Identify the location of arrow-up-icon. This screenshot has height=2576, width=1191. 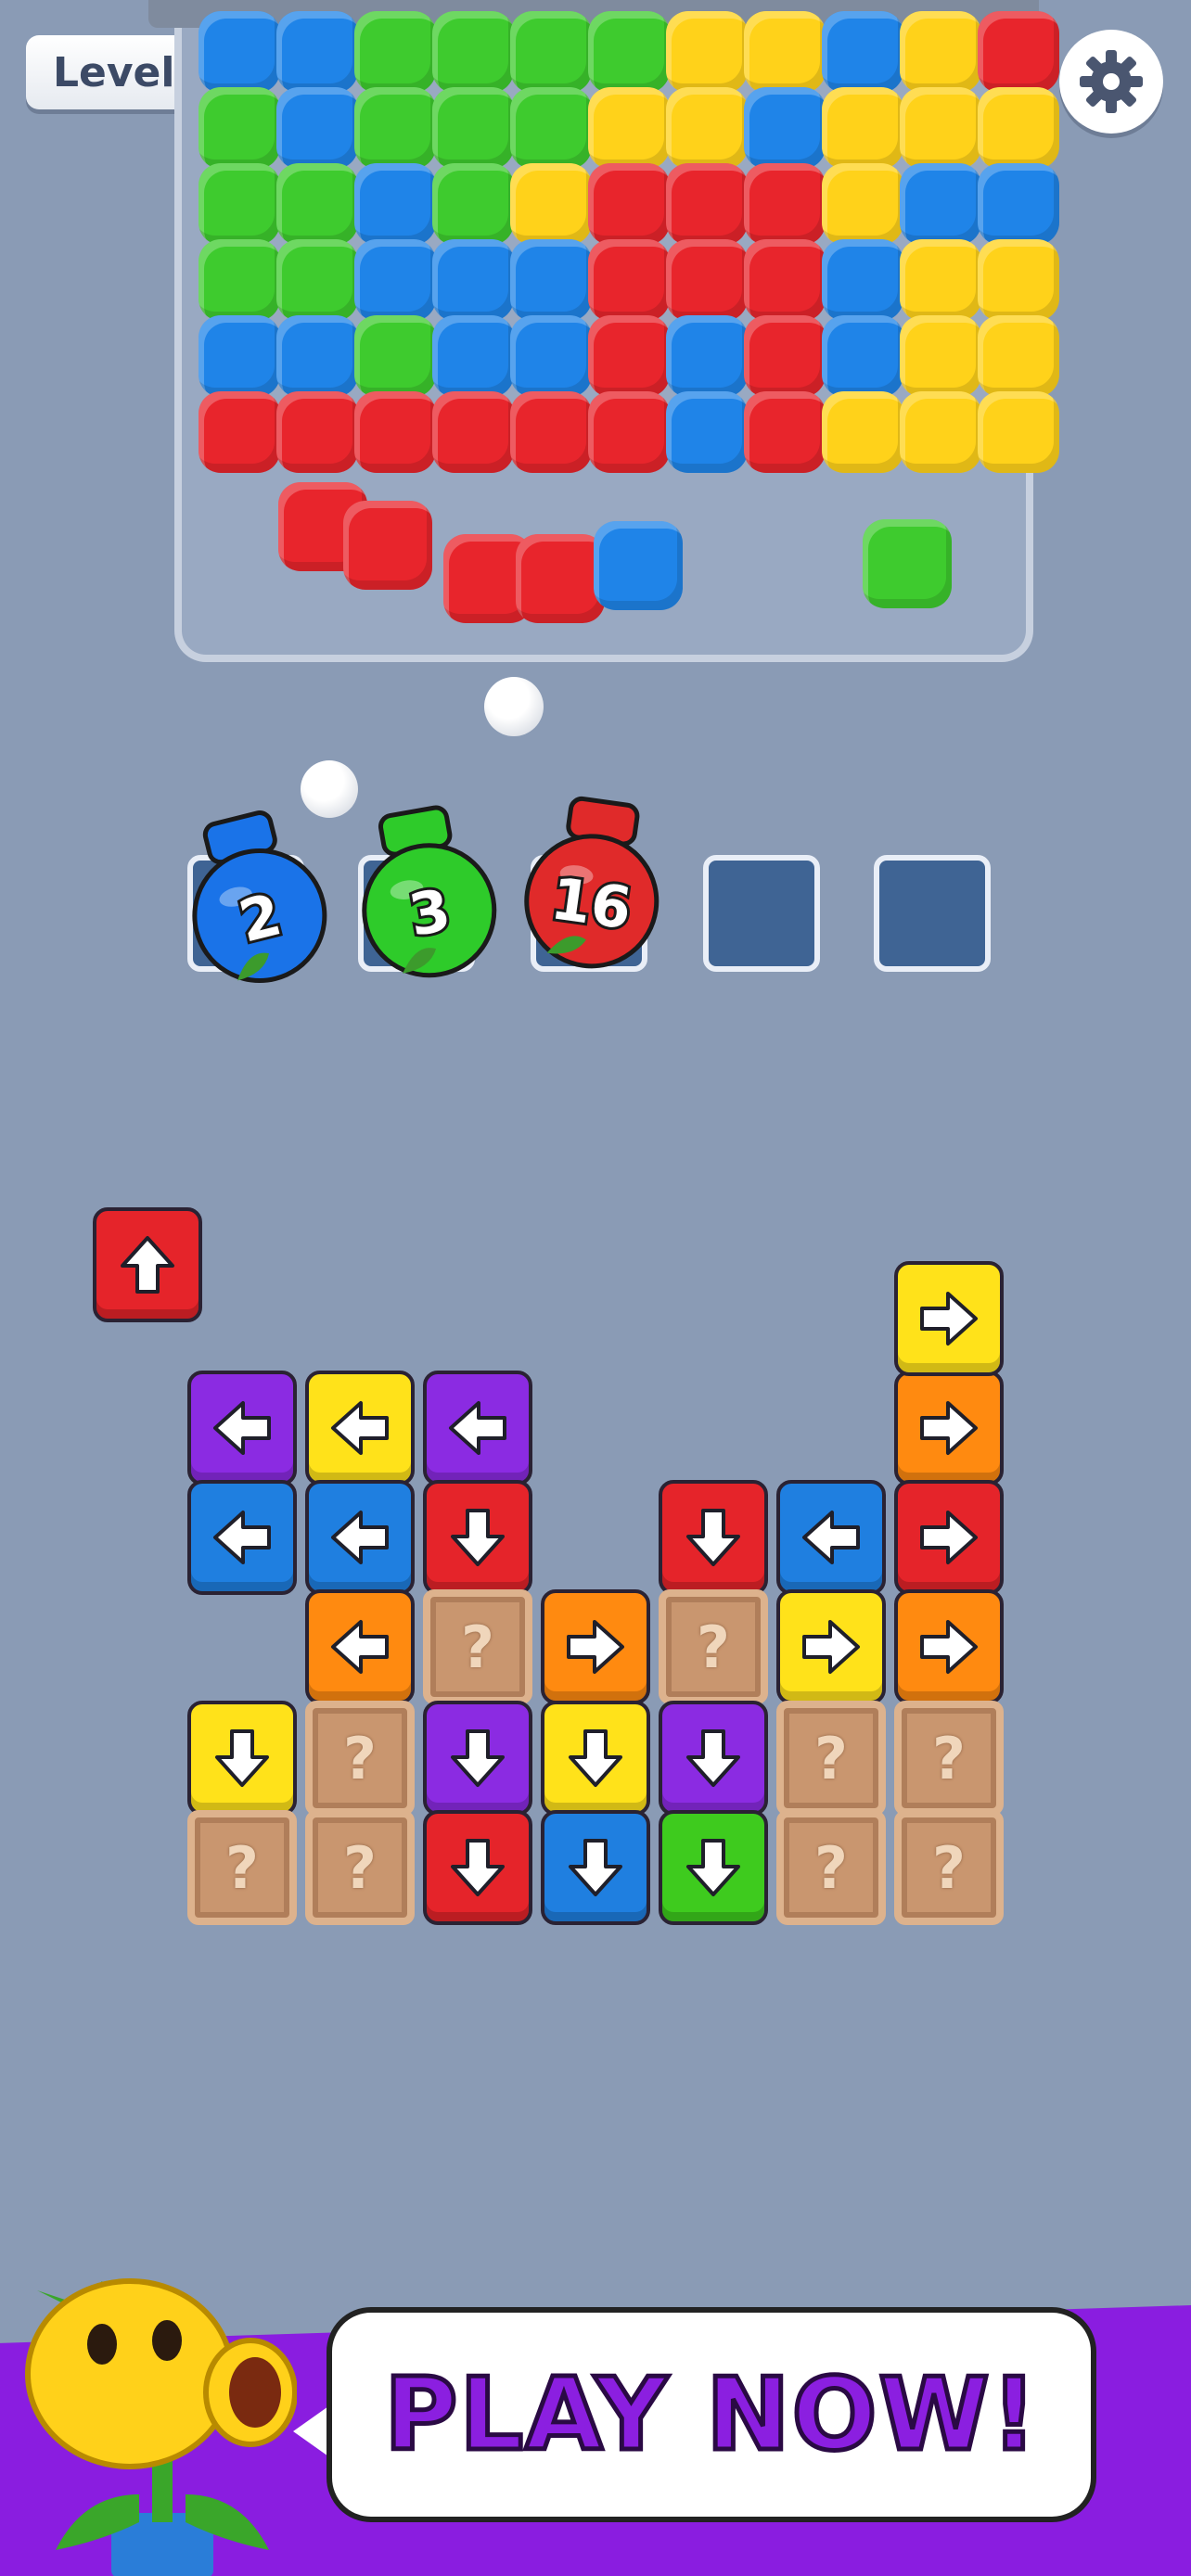
(147, 1265).